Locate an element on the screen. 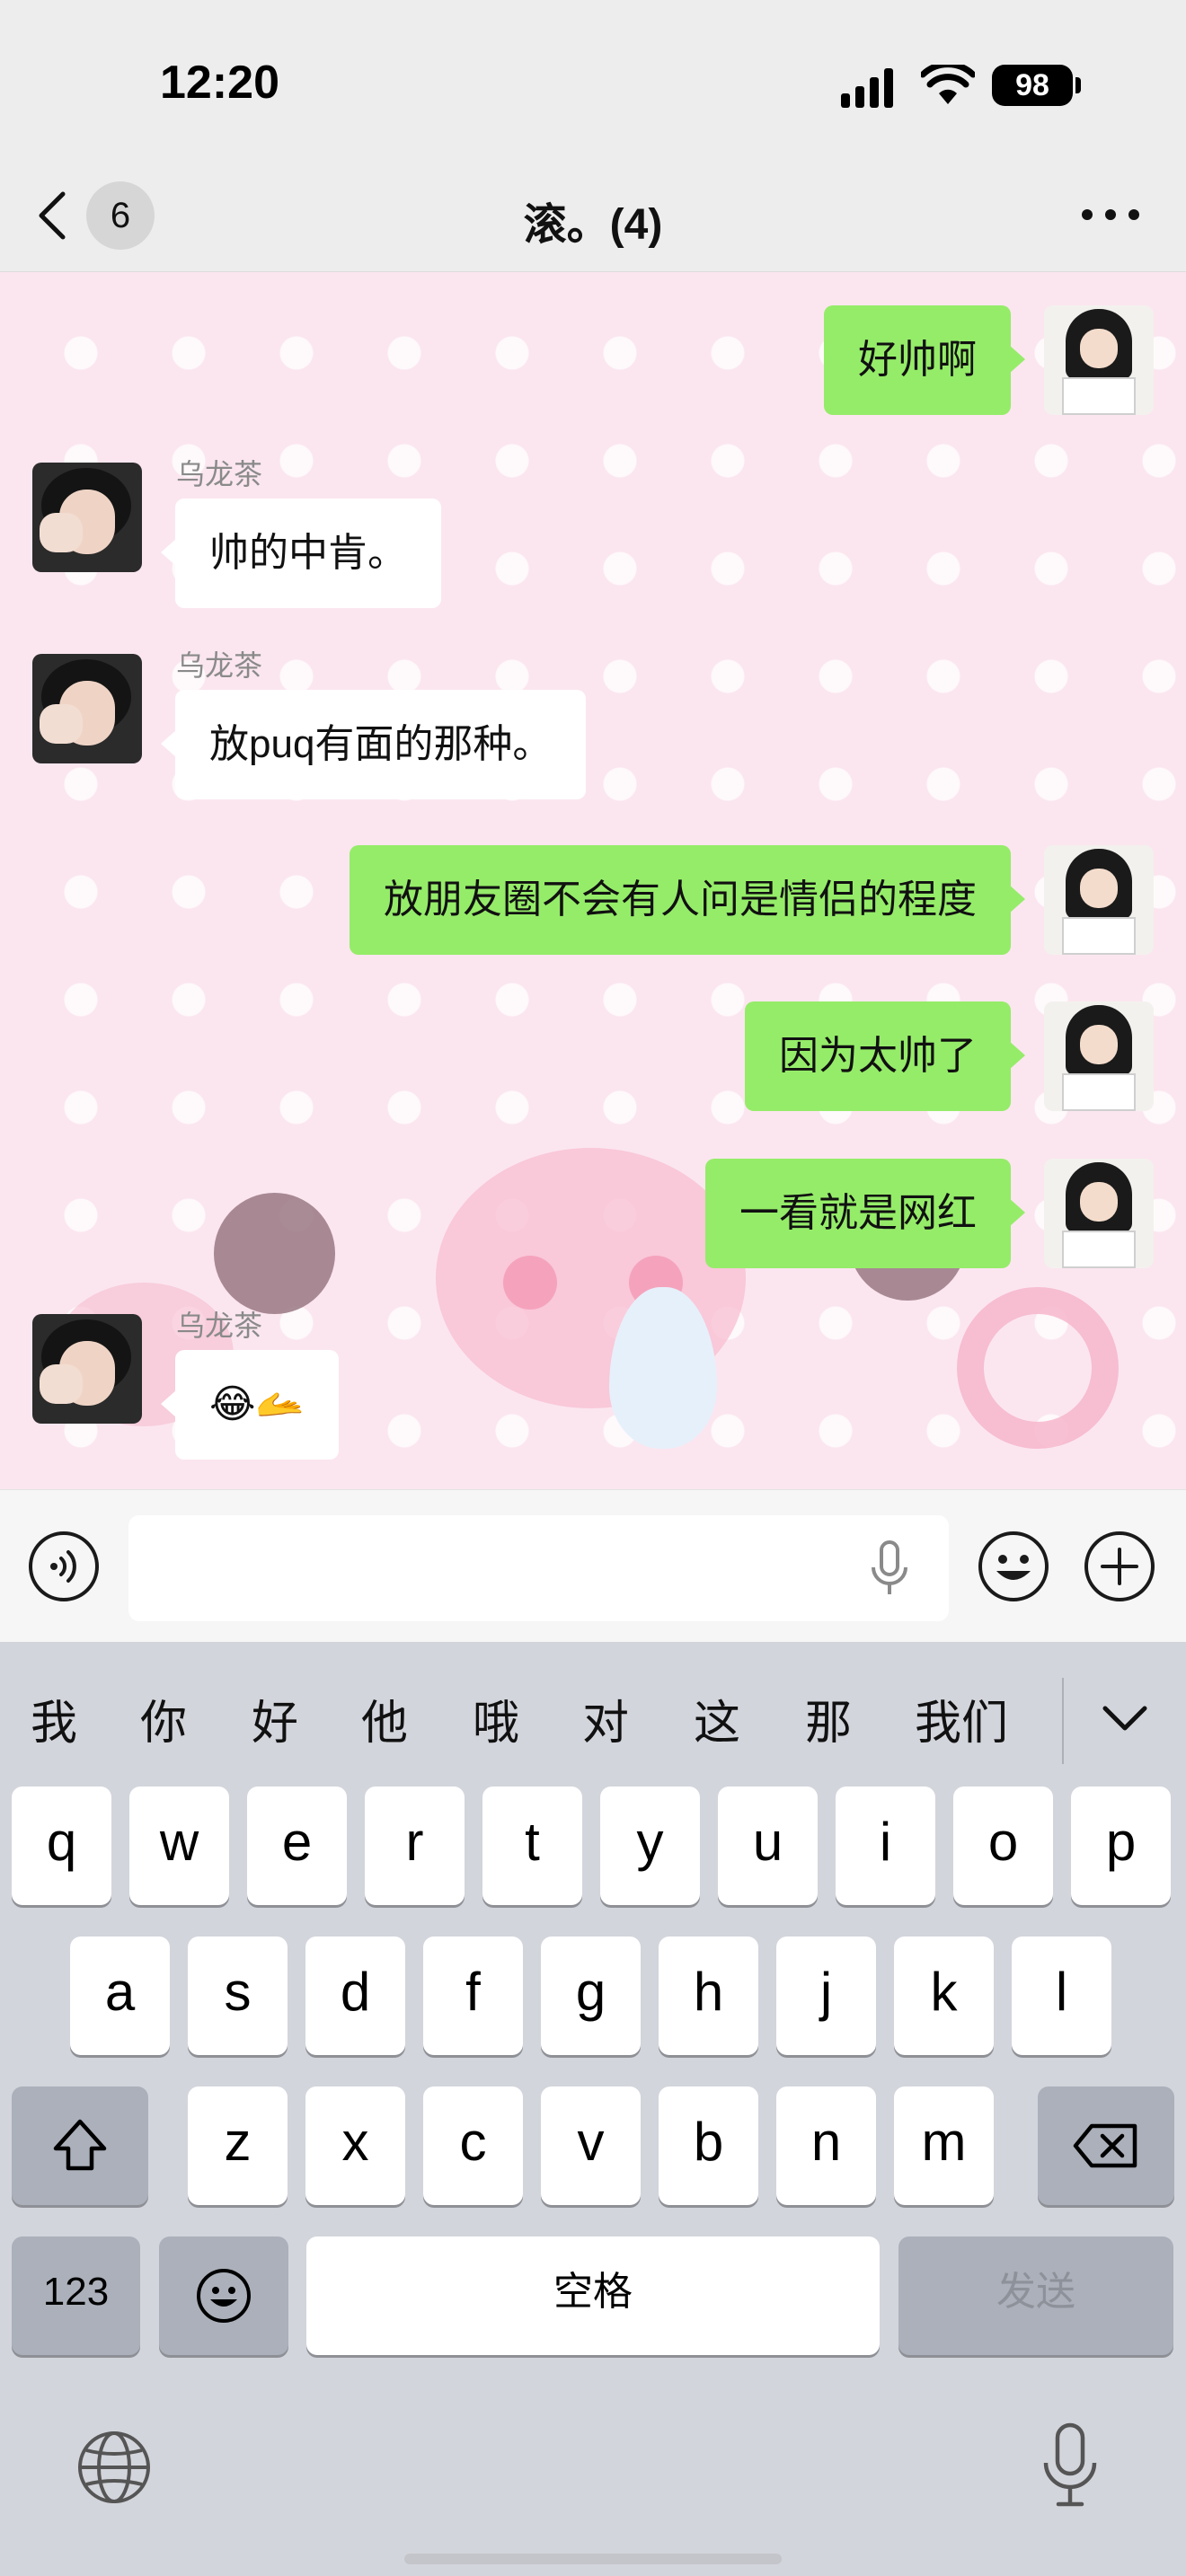  home-indicator is located at coordinates (593, 2559).